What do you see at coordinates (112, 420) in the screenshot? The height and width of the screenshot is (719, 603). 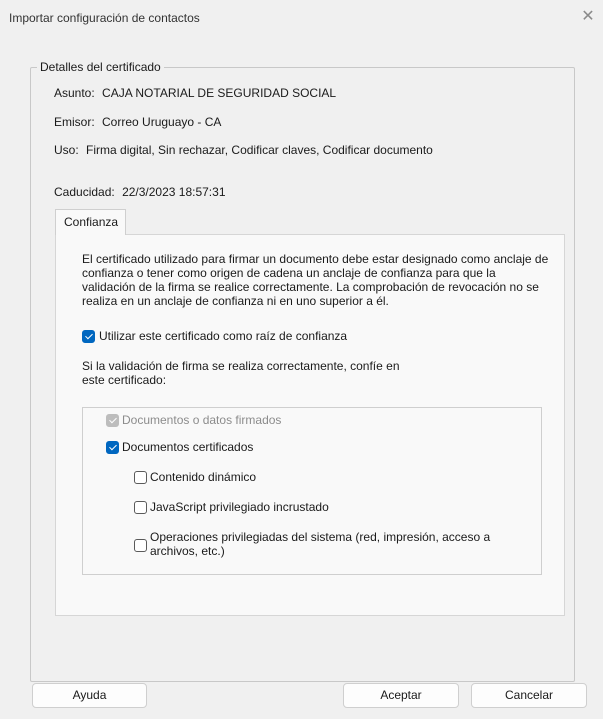 I see `signed-documents-checkbox` at bounding box center [112, 420].